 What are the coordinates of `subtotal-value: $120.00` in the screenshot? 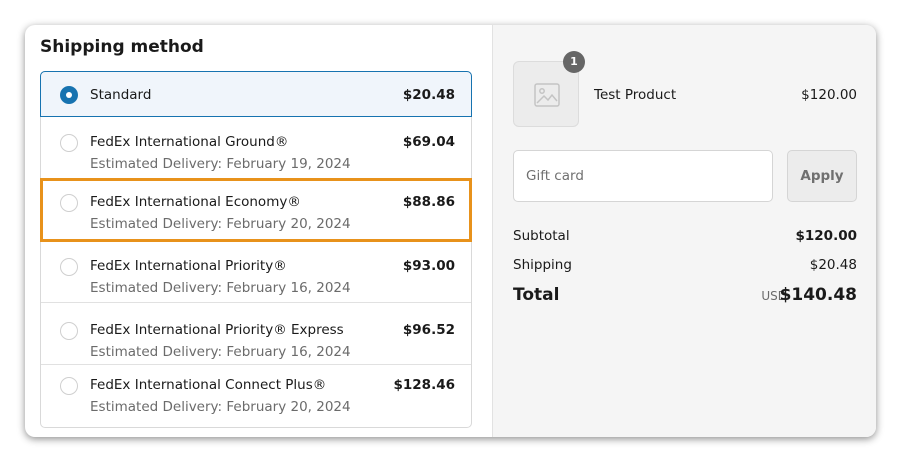 It's located at (826, 236).